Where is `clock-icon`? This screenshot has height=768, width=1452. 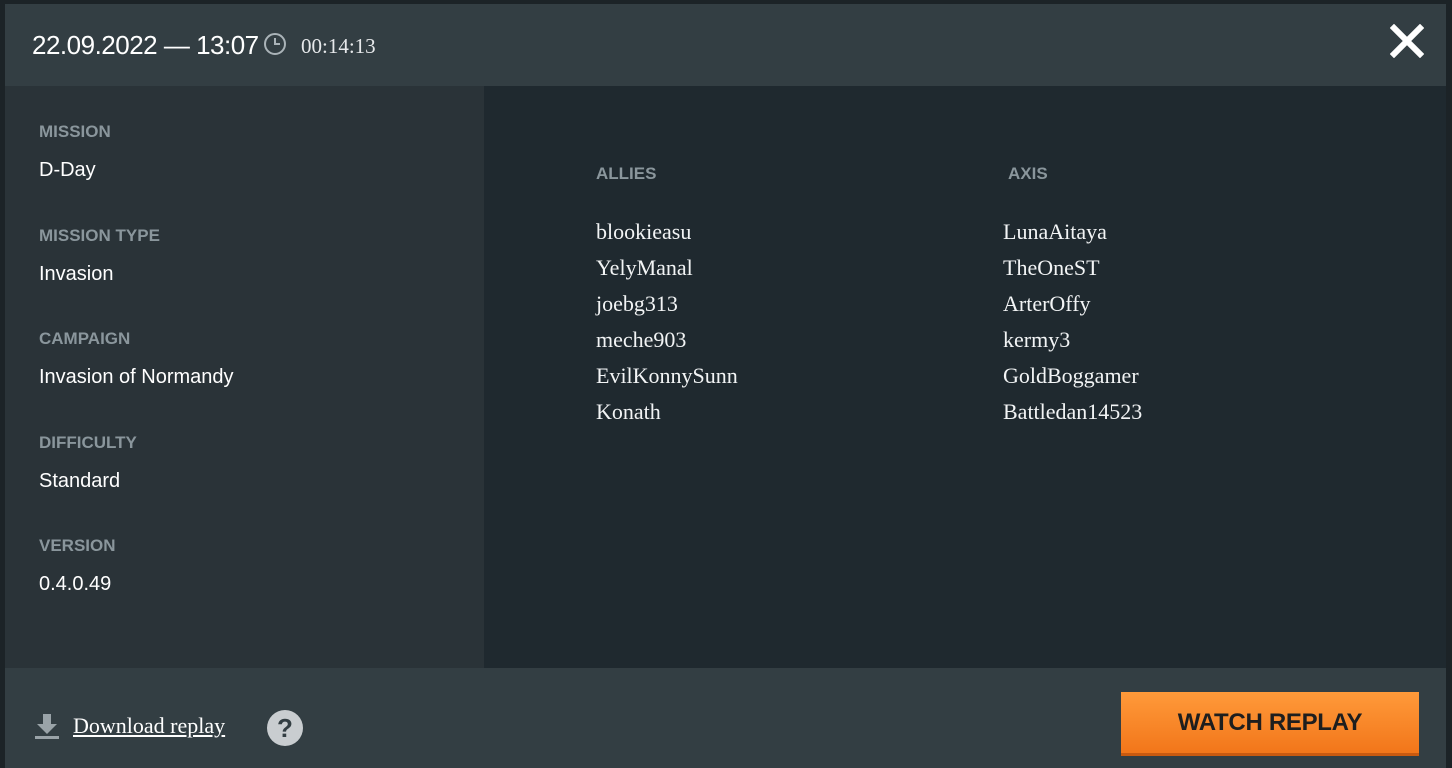 clock-icon is located at coordinates (275, 44).